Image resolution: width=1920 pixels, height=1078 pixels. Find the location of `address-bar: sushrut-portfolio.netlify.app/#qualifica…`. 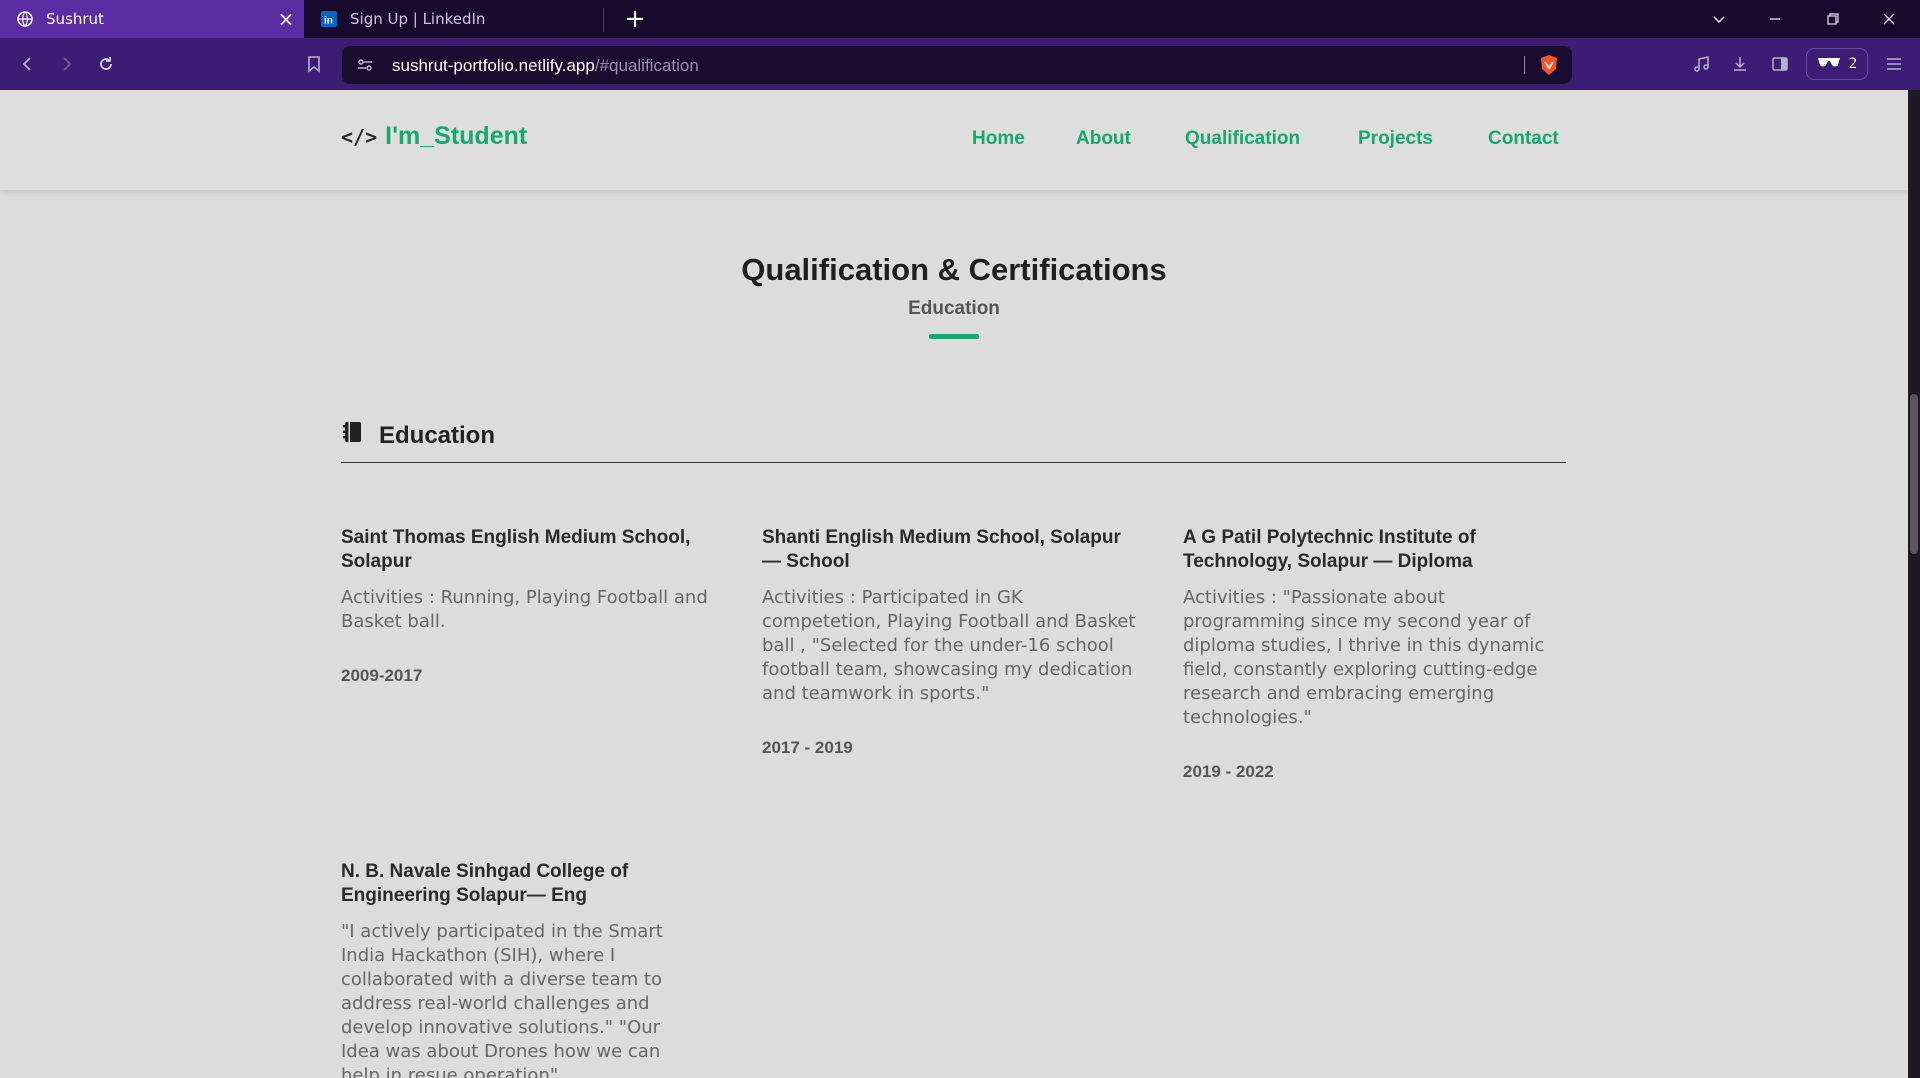

address-bar: sushrut-portfolio.netlify.app/#qualifica… is located at coordinates (957, 65).